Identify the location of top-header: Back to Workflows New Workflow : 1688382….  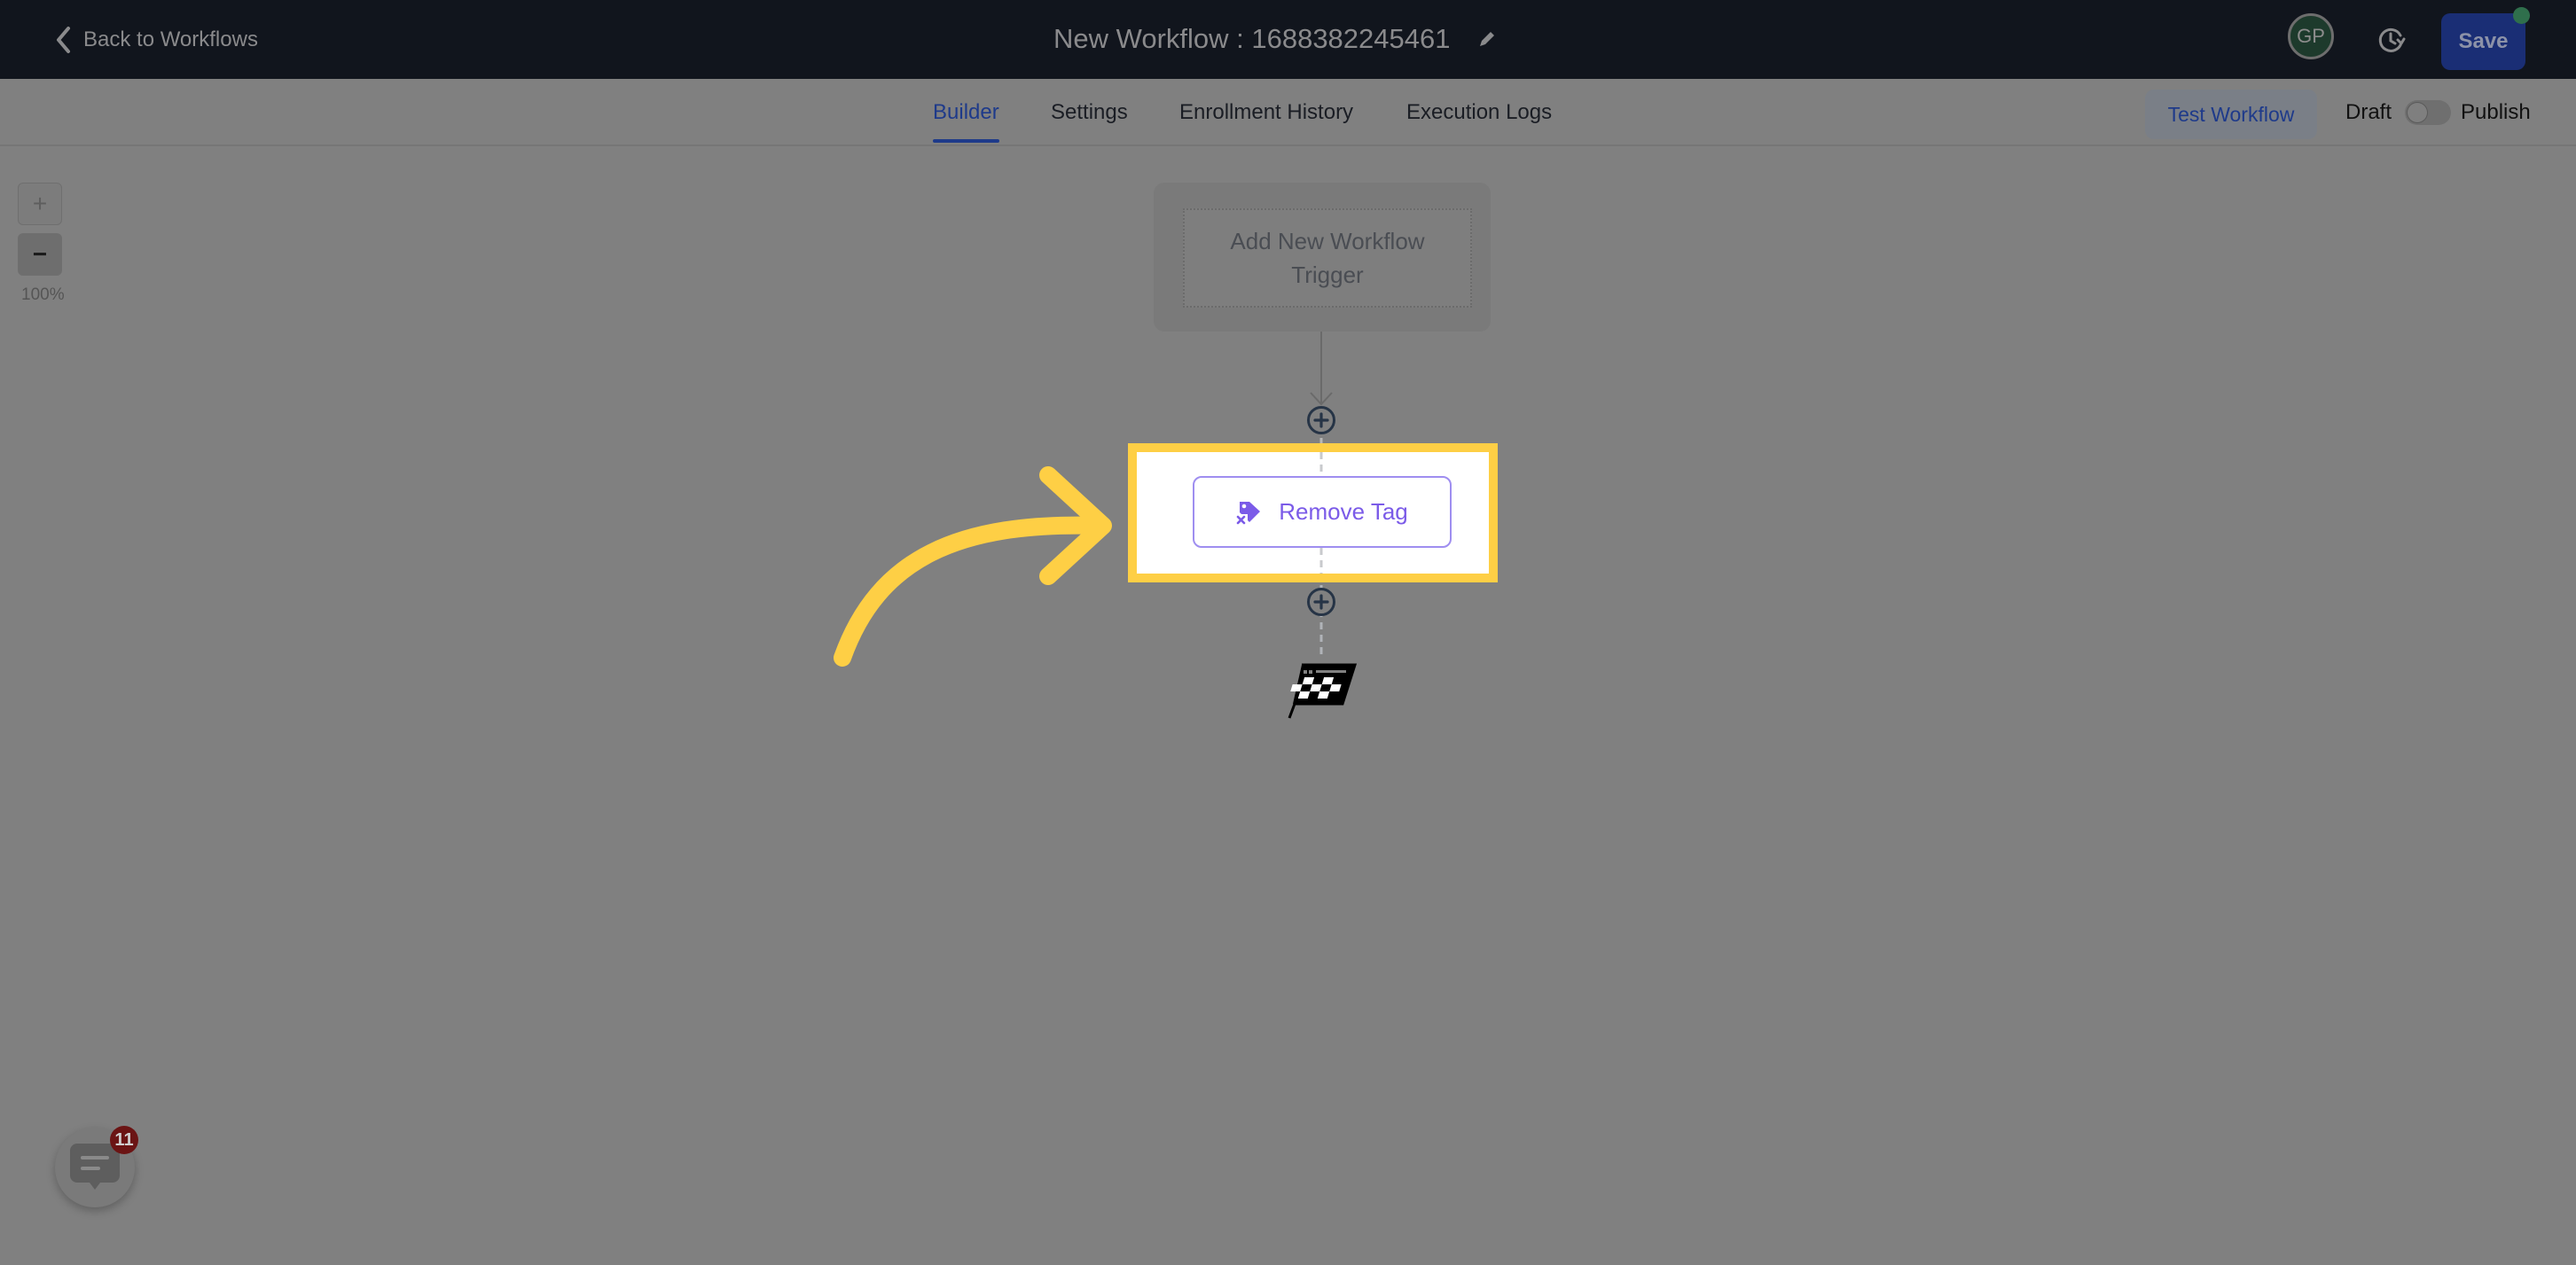
(1288, 39).